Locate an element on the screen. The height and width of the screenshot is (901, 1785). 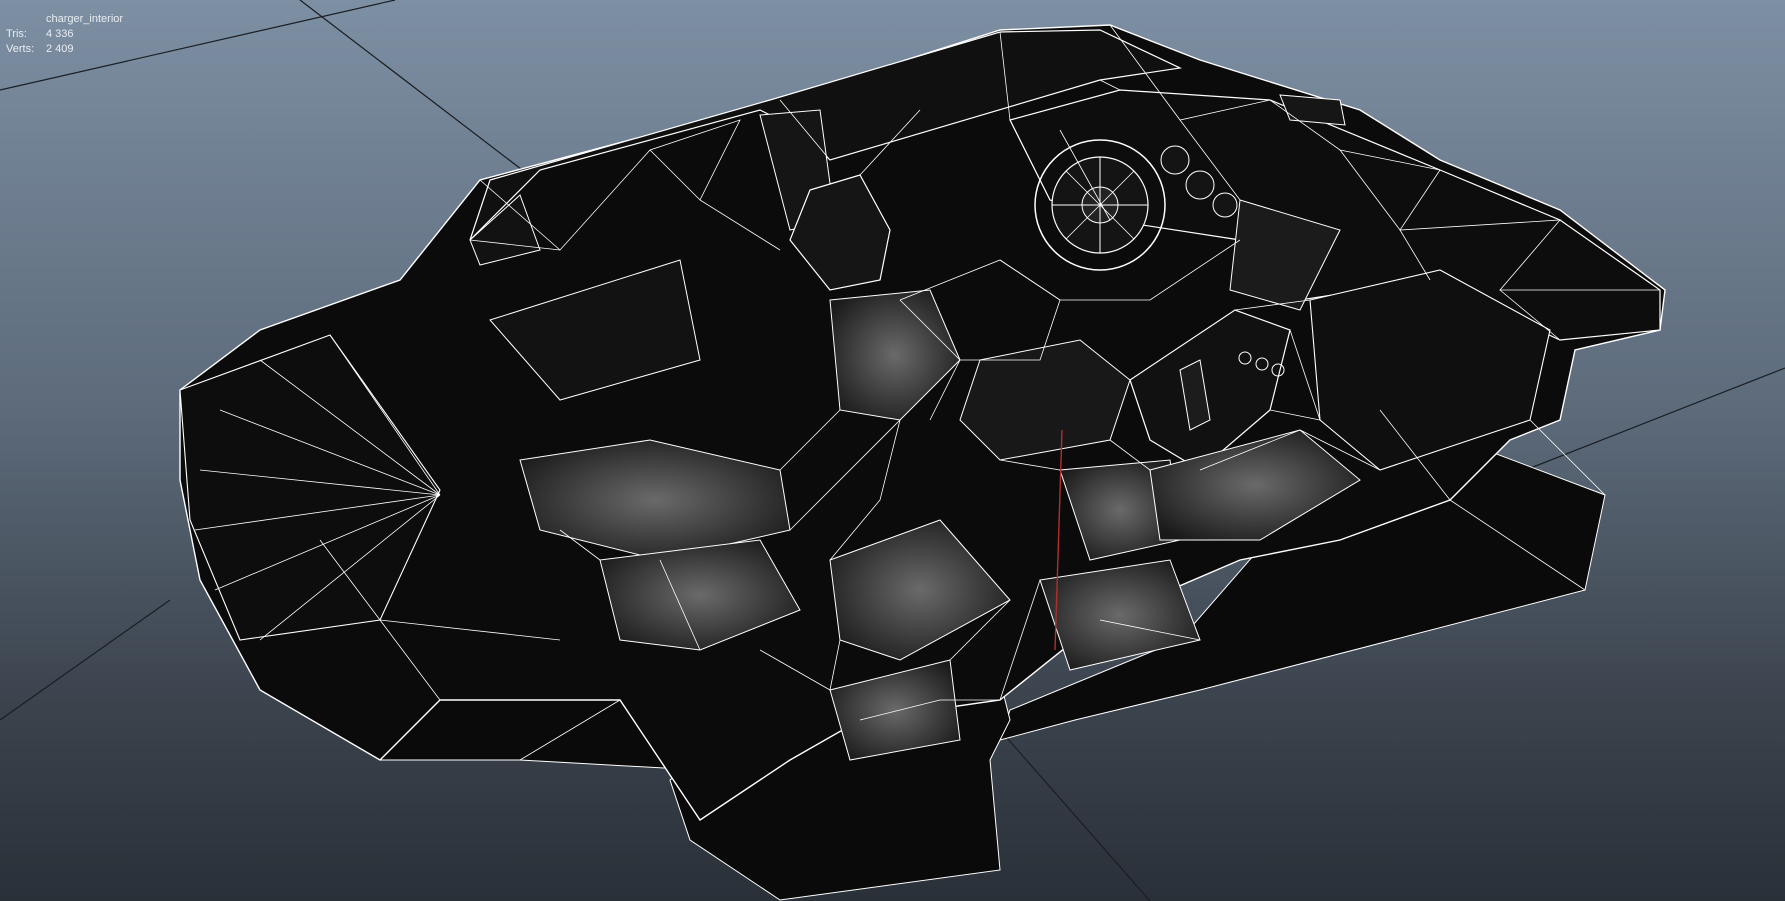
tris-row: Tris: 4 336 is located at coordinates (64, 34).